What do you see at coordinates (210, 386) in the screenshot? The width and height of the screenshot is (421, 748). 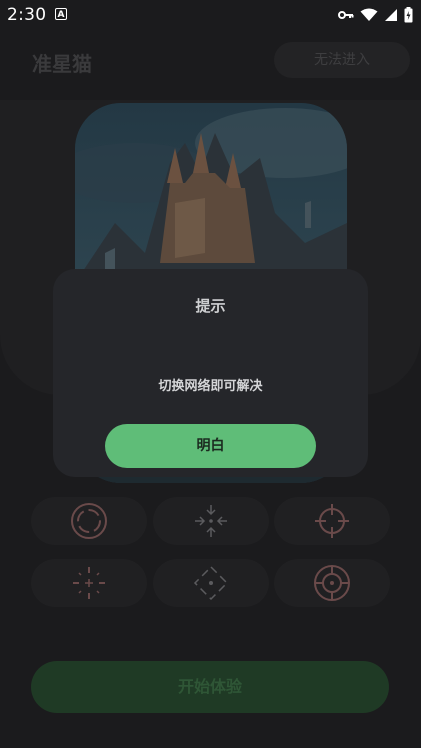 I see `dialog-message: 切换网络即可解决` at bounding box center [210, 386].